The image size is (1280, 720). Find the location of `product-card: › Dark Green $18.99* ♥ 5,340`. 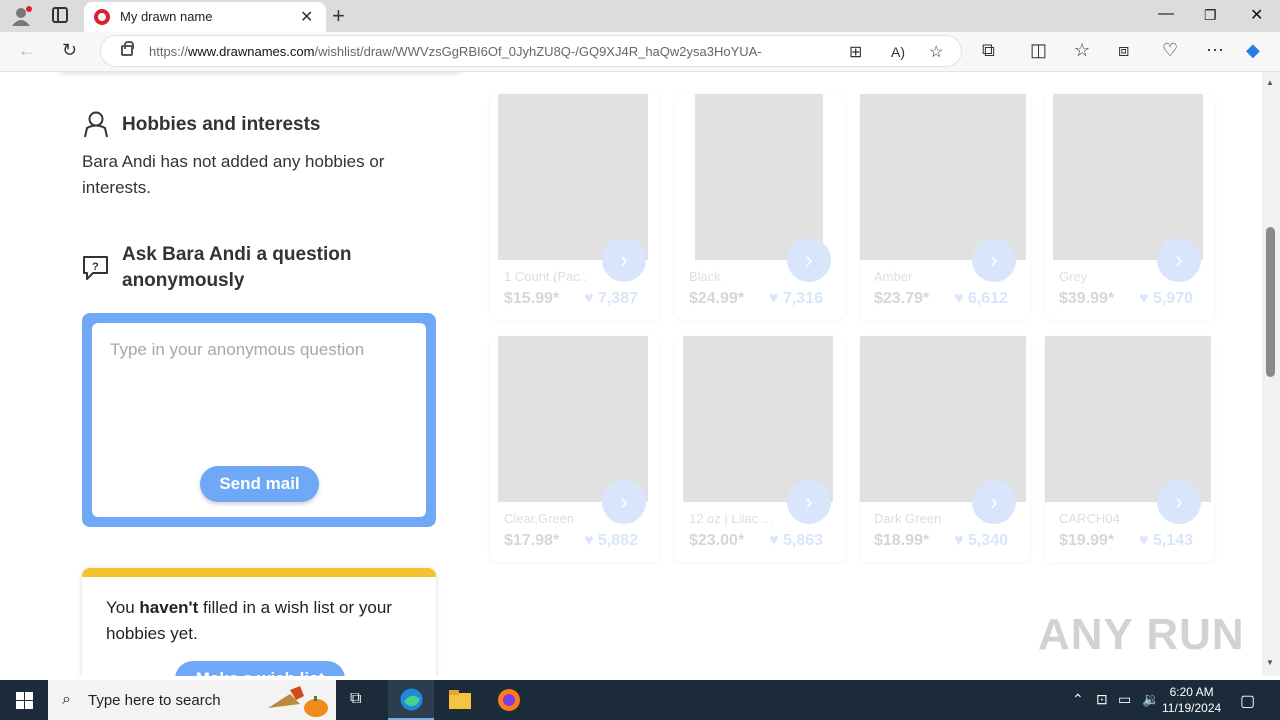

product-card: › Dark Green $18.99* ♥ 5,340 is located at coordinates (945, 449).